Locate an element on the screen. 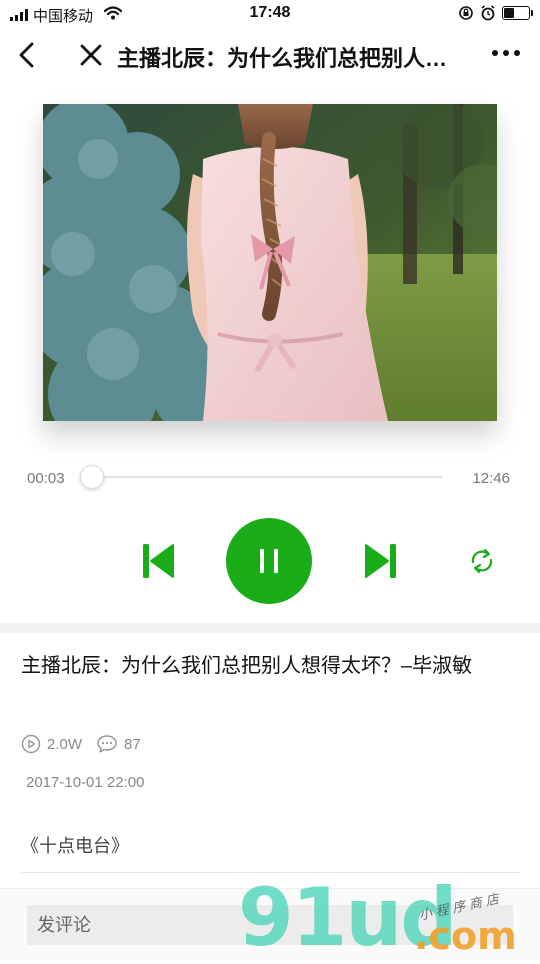 This screenshot has height=964, width=540. album-link: 《十点电台》 is located at coordinates (75, 845).